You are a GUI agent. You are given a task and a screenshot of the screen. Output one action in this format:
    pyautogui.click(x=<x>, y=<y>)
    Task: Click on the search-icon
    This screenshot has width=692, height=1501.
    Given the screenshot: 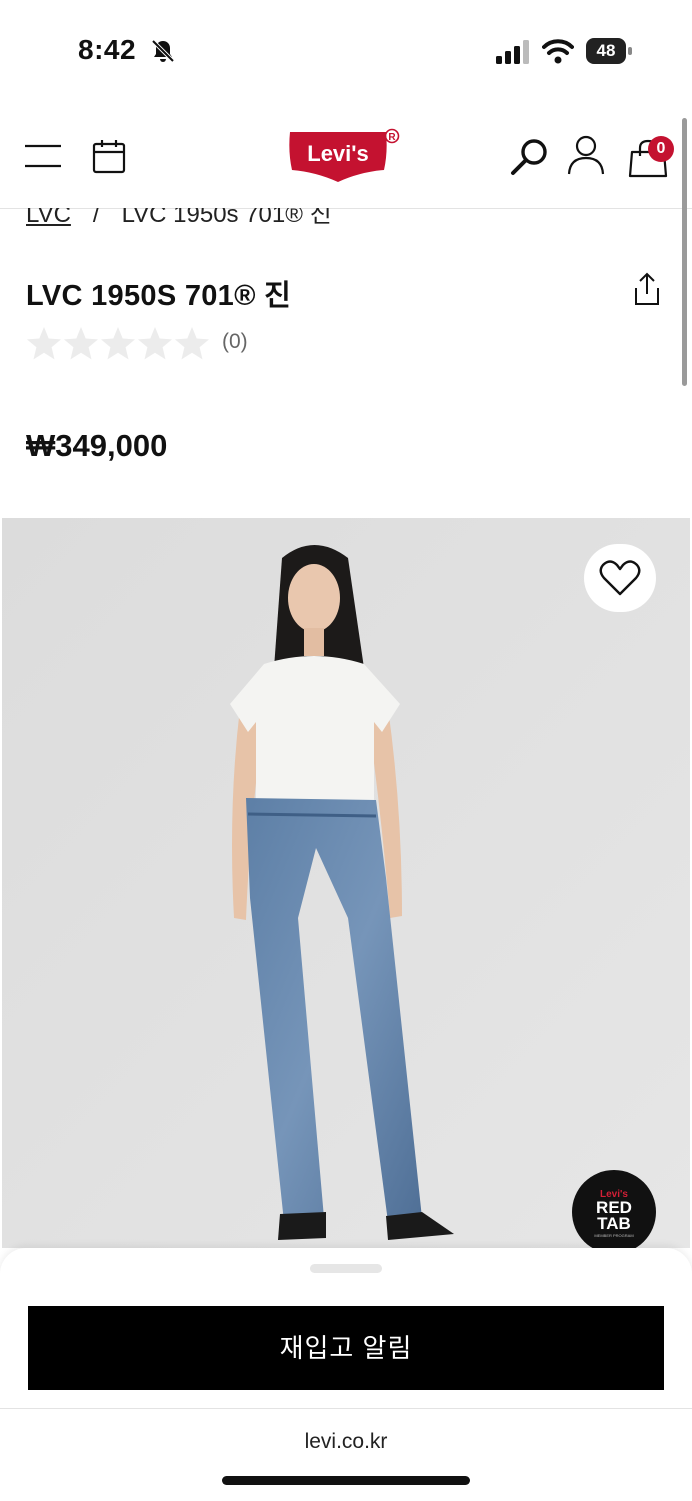 What is the action you would take?
    pyautogui.click(x=529, y=157)
    